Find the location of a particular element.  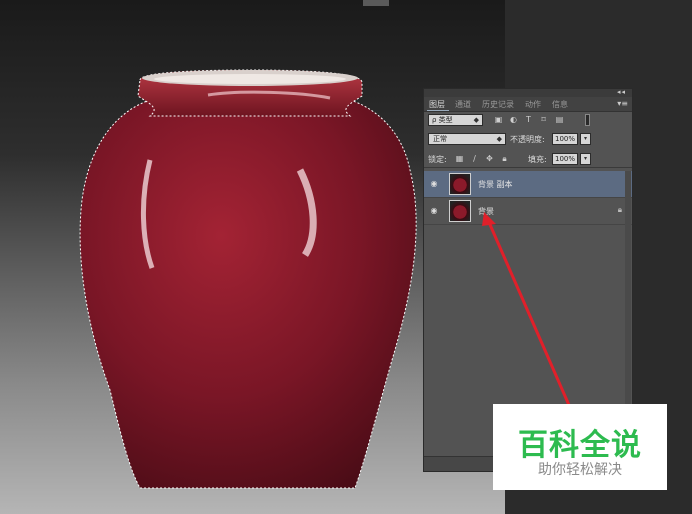

opacity-dropdown-button: ▾ is located at coordinates (585, 139).